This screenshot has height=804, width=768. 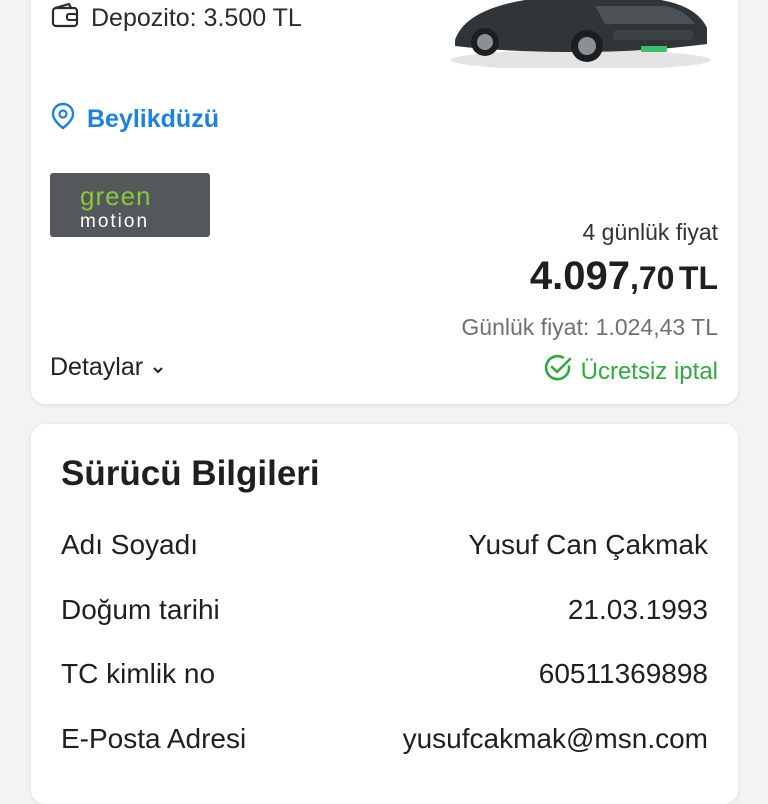 I want to click on price-caption: 4 günlük fiyat, so click(x=650, y=232).